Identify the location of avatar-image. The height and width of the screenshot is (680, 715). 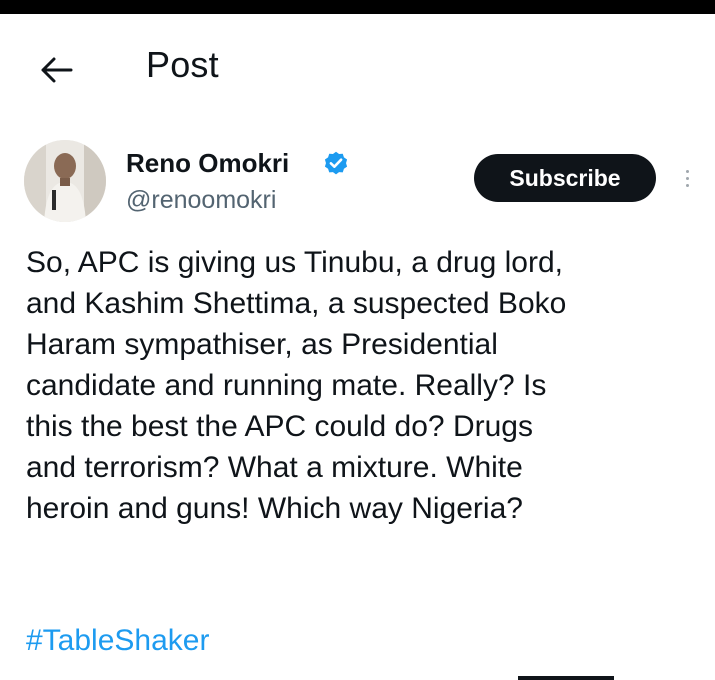
(65, 181).